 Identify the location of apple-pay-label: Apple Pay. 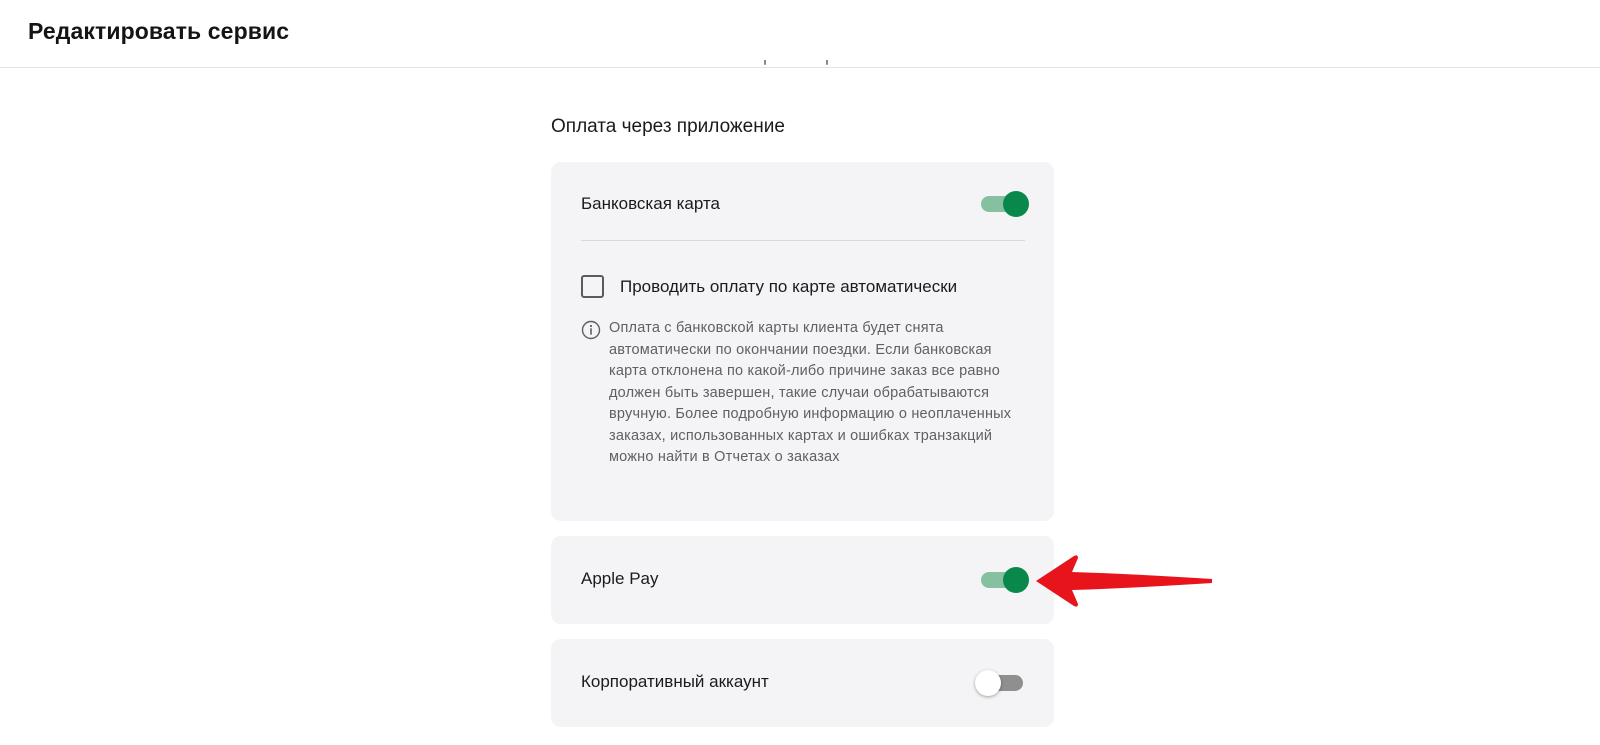
(620, 578).